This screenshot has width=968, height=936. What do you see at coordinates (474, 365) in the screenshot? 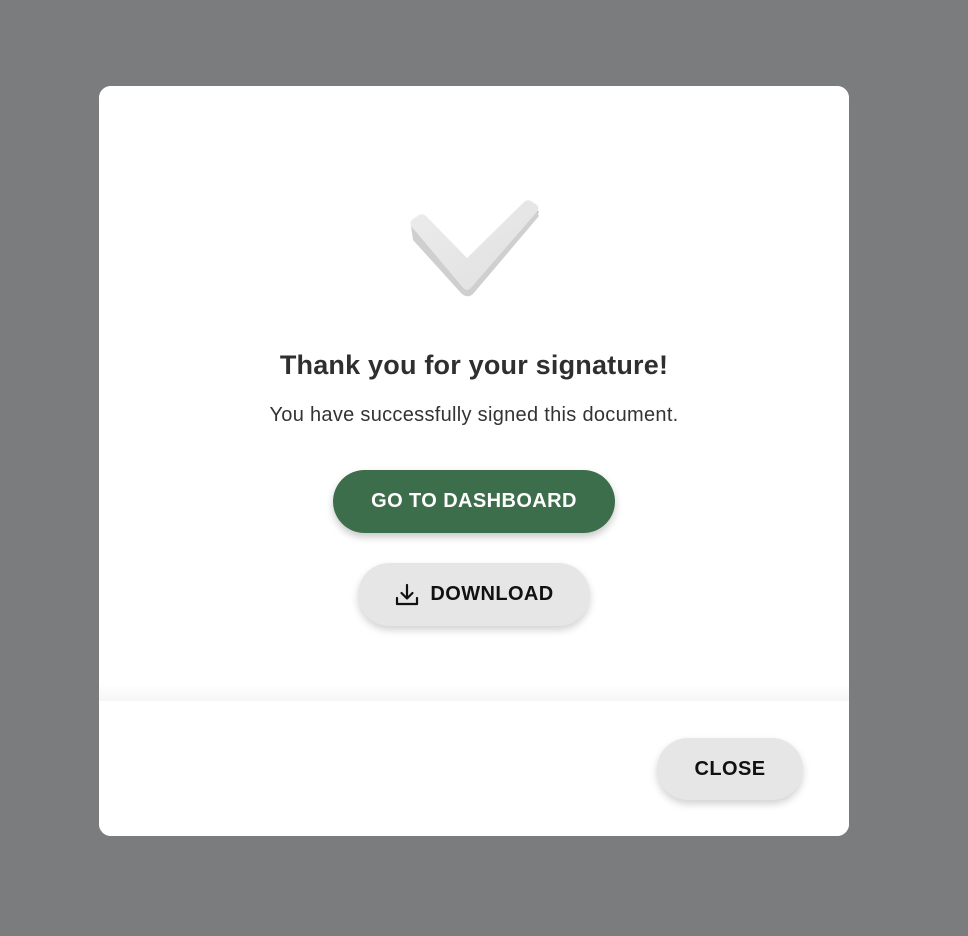
I see `dialog-title: Thank you for your signature!` at bounding box center [474, 365].